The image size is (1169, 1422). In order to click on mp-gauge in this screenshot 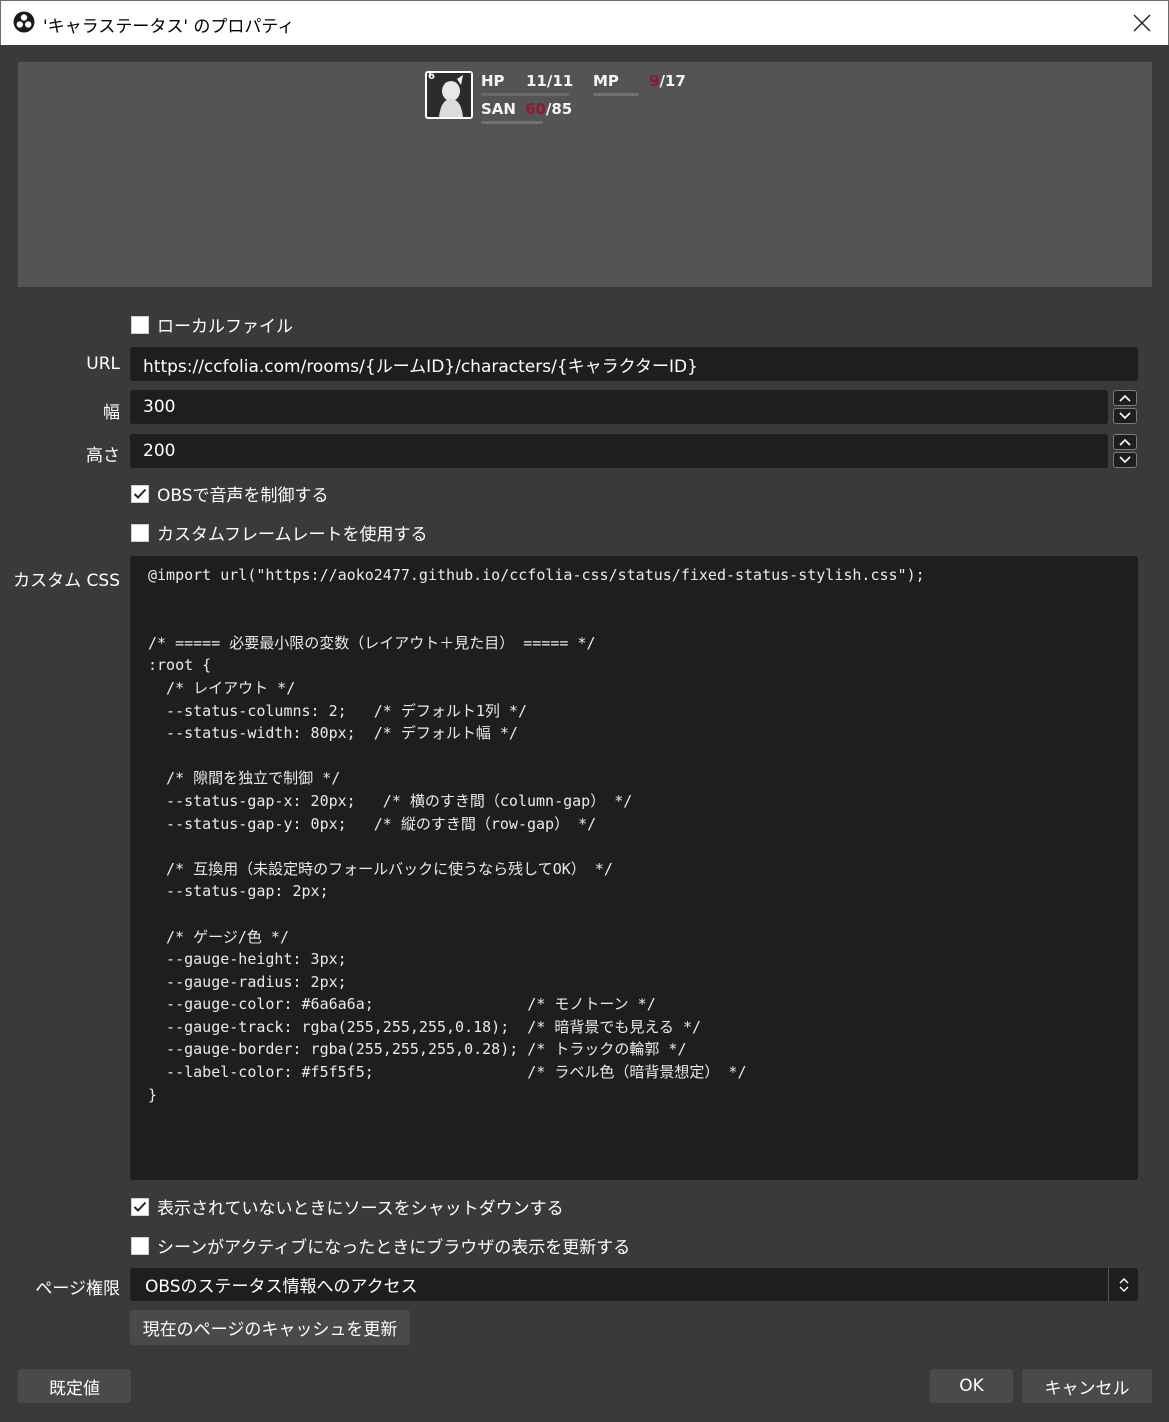, I will do `click(616, 94)`.